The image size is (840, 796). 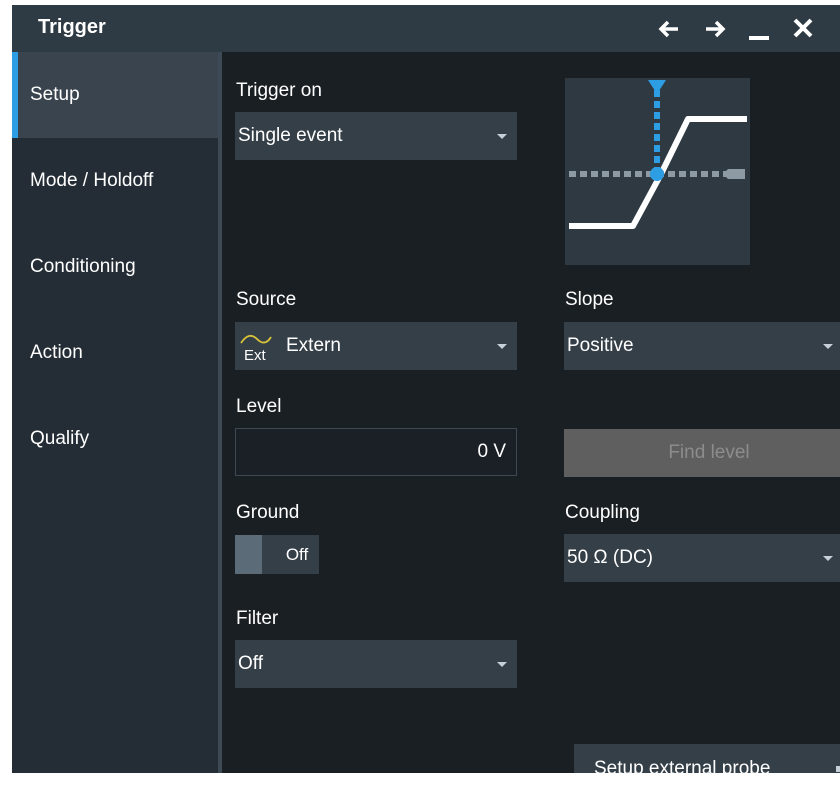 What do you see at coordinates (602, 512) in the screenshot?
I see `coupling-label: Coupling` at bounding box center [602, 512].